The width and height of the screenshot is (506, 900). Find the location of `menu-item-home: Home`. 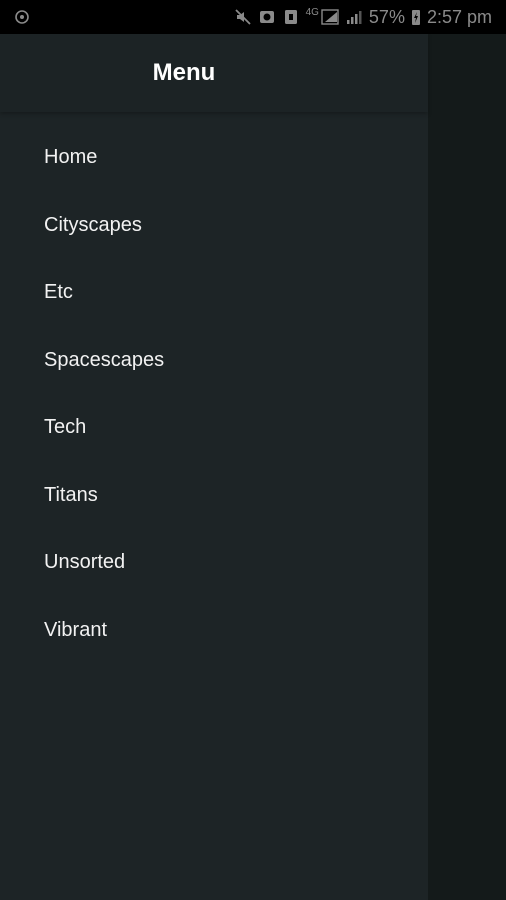

menu-item-home: Home is located at coordinates (214, 158).